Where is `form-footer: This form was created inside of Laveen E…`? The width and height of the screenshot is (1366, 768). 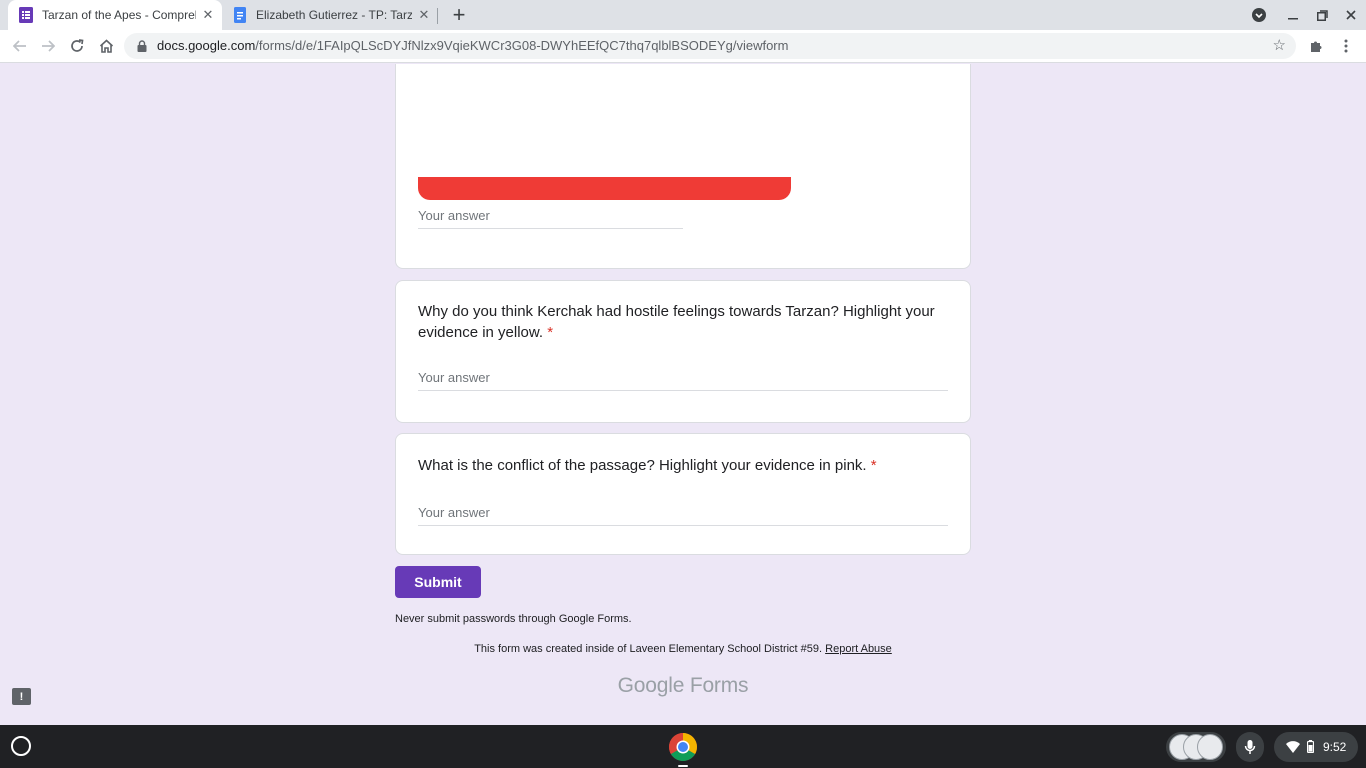
form-footer: This form was created inside of Laveen E… is located at coordinates (683, 649).